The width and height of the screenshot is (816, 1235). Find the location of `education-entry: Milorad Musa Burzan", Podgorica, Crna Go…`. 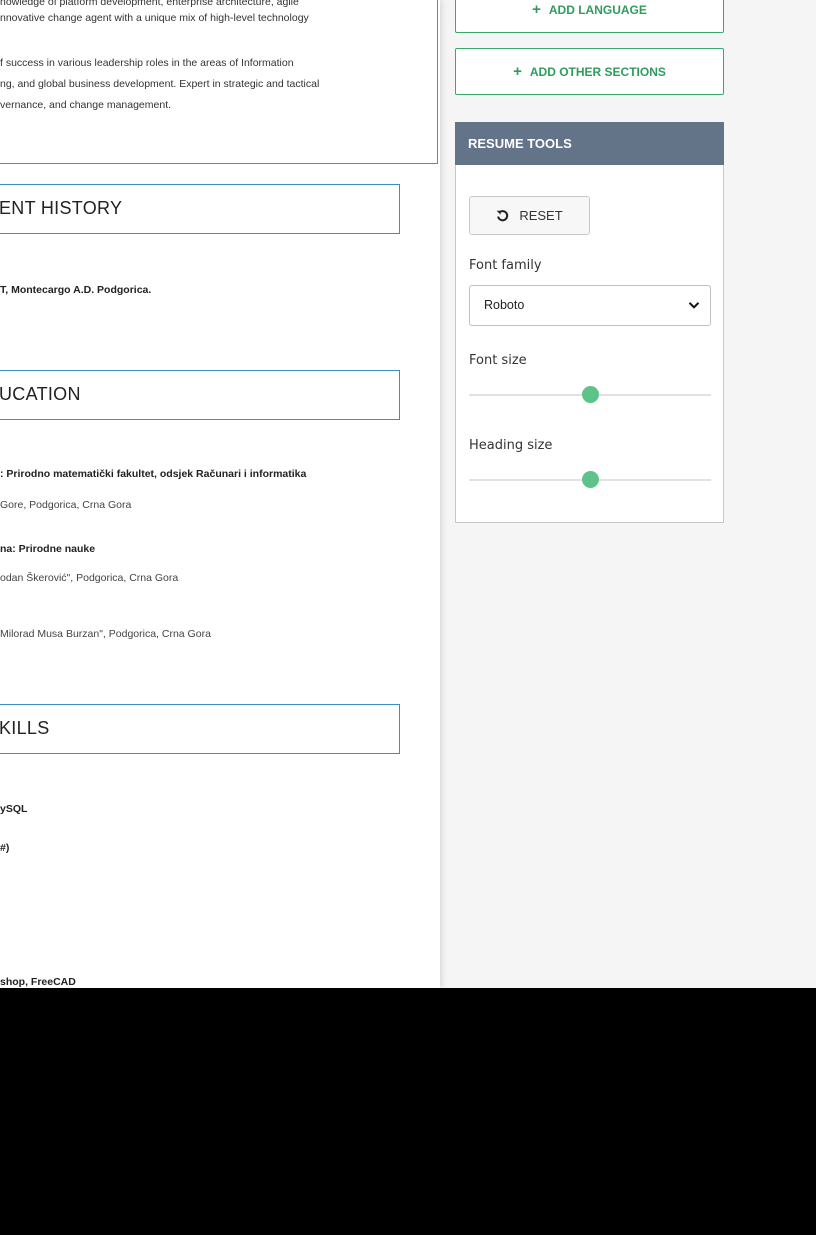

education-entry: Milorad Musa Burzan", Podgorica, Crna Go… is located at coordinates (105, 634).